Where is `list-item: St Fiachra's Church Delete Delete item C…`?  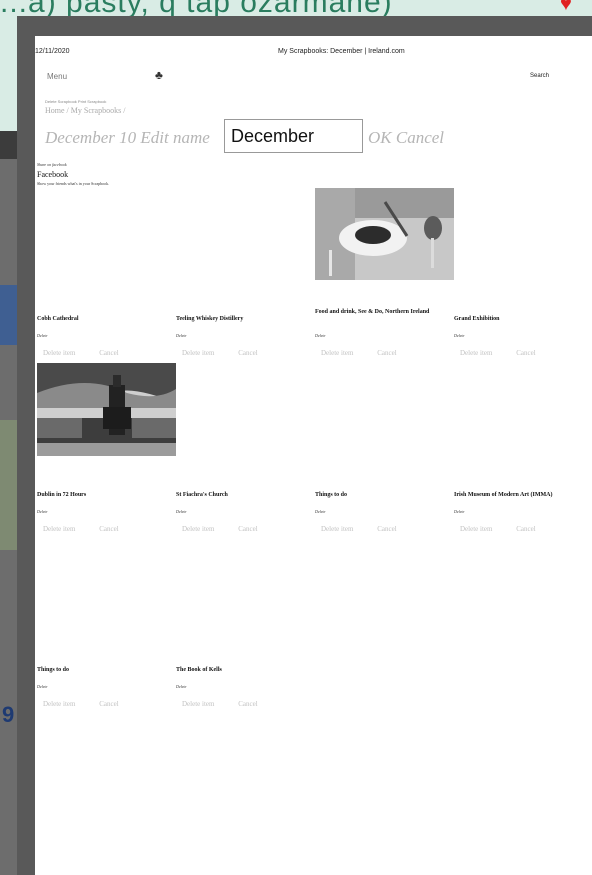 list-item: St Fiachra's Church Delete Delete item C… is located at coordinates (241, 512).